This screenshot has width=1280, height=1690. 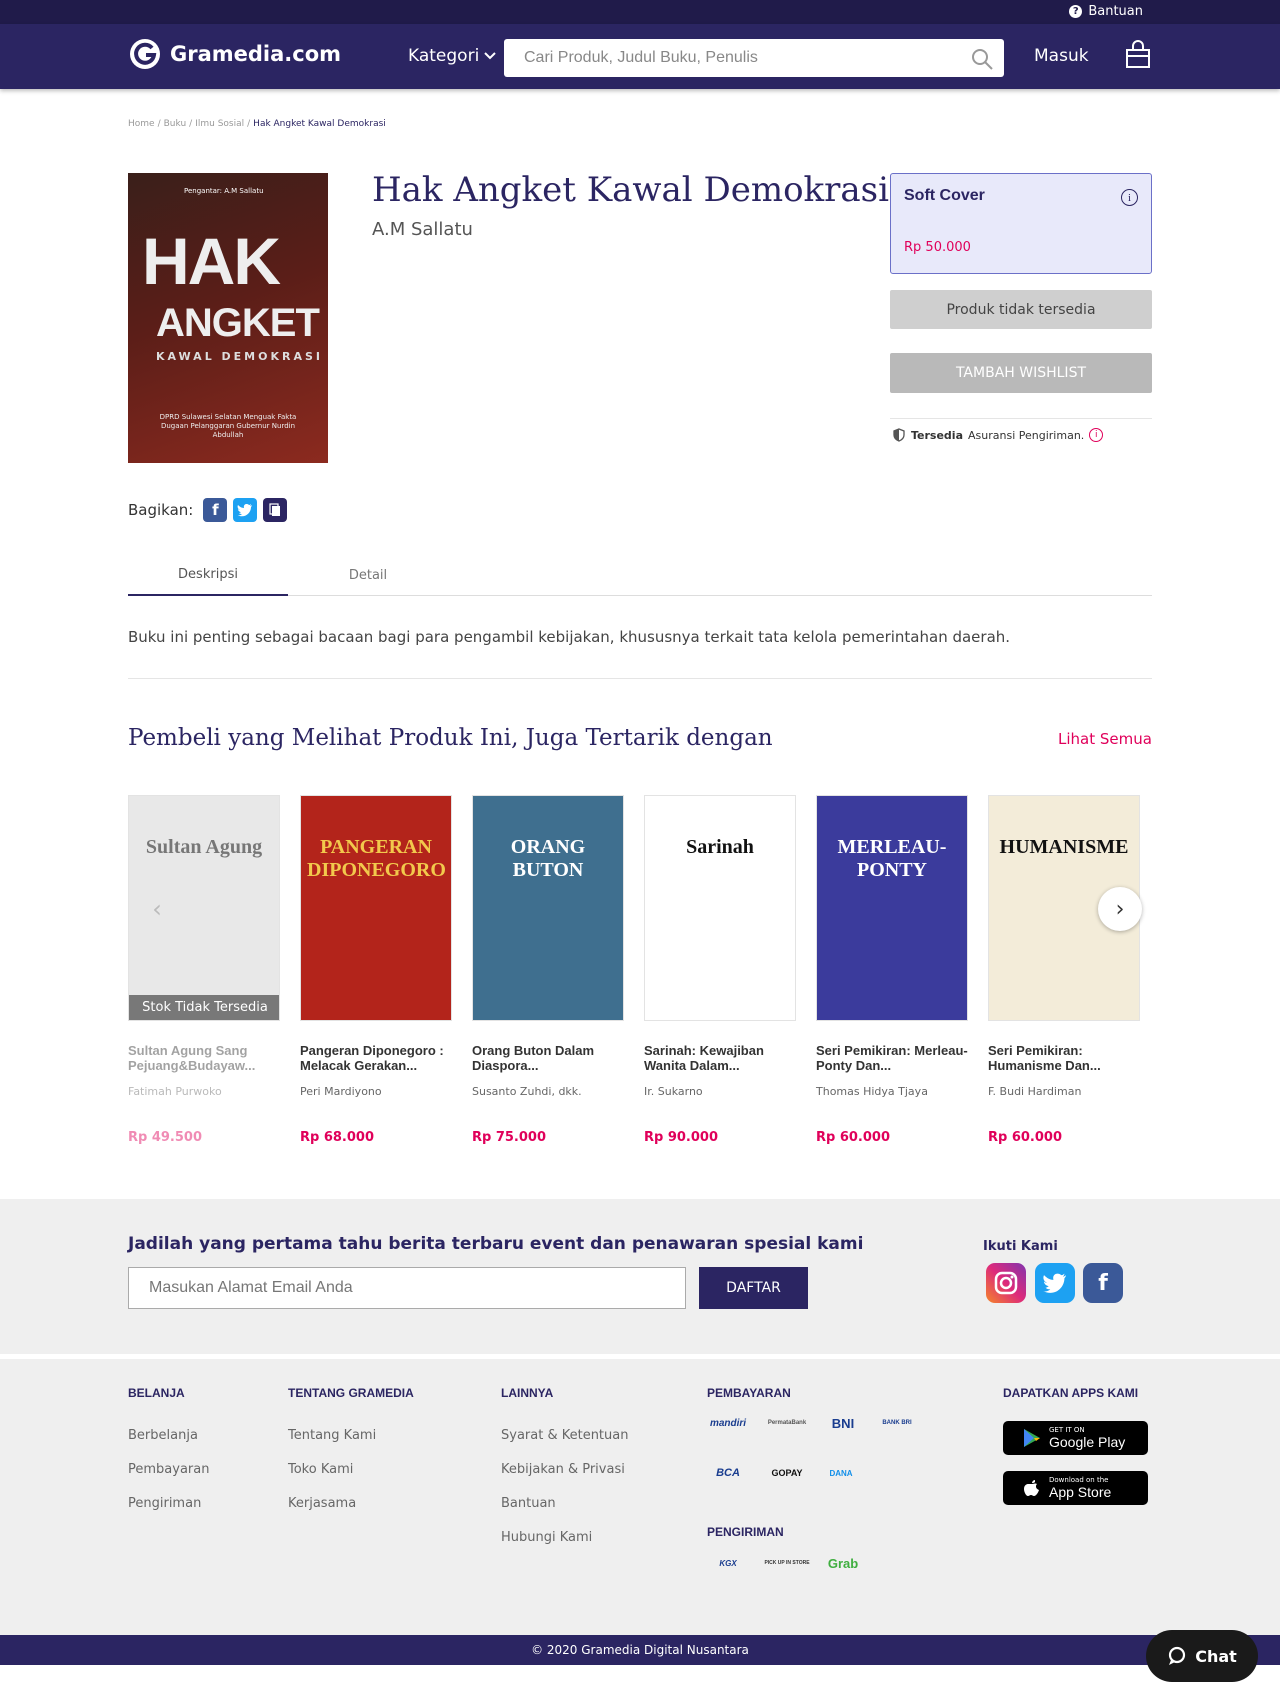 What do you see at coordinates (1055, 1283) in the screenshot?
I see `twitter-icon` at bounding box center [1055, 1283].